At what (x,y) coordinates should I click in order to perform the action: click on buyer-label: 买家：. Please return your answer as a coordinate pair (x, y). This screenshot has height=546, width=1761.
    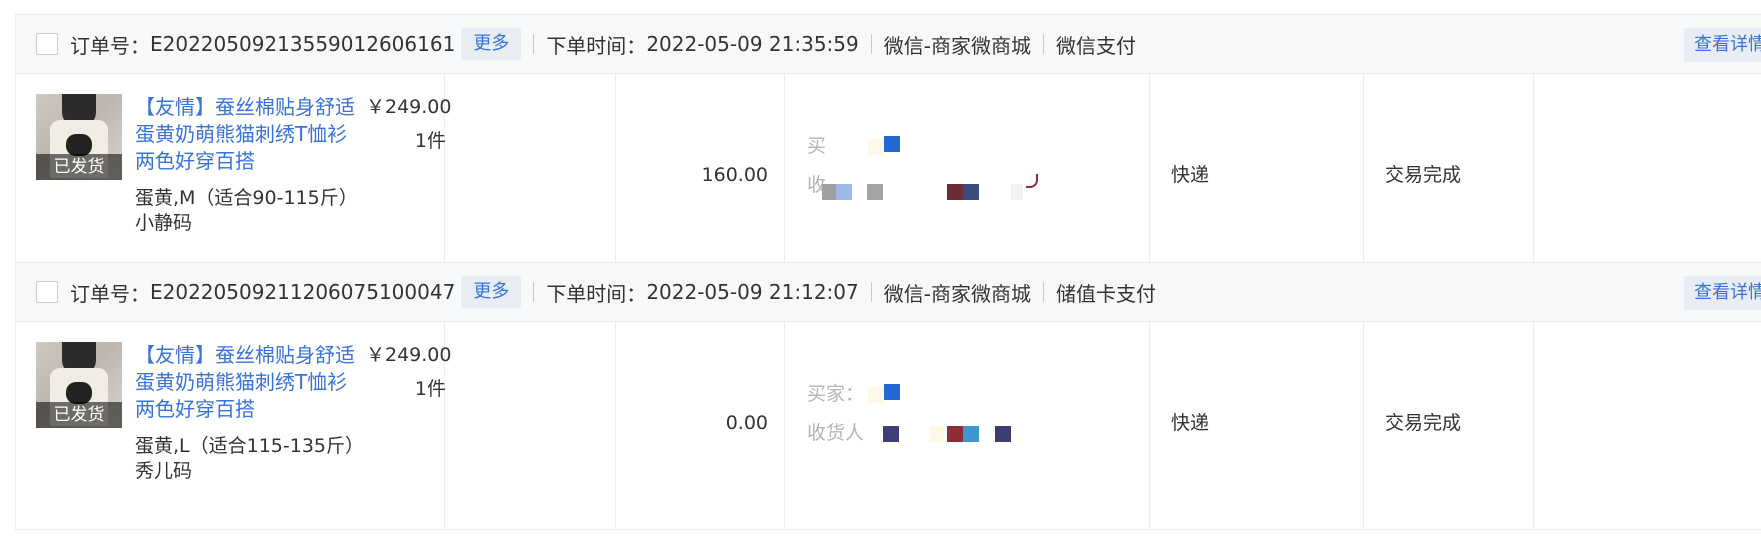
    Looking at the image, I should click on (836, 394).